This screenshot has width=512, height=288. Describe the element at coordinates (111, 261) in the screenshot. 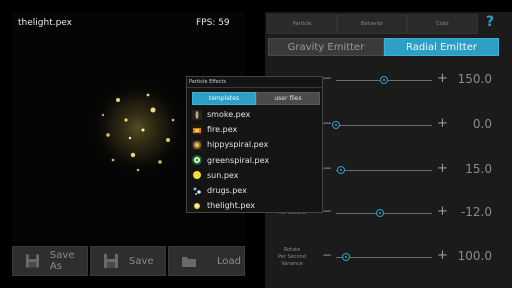

I see `save-icon` at that location.